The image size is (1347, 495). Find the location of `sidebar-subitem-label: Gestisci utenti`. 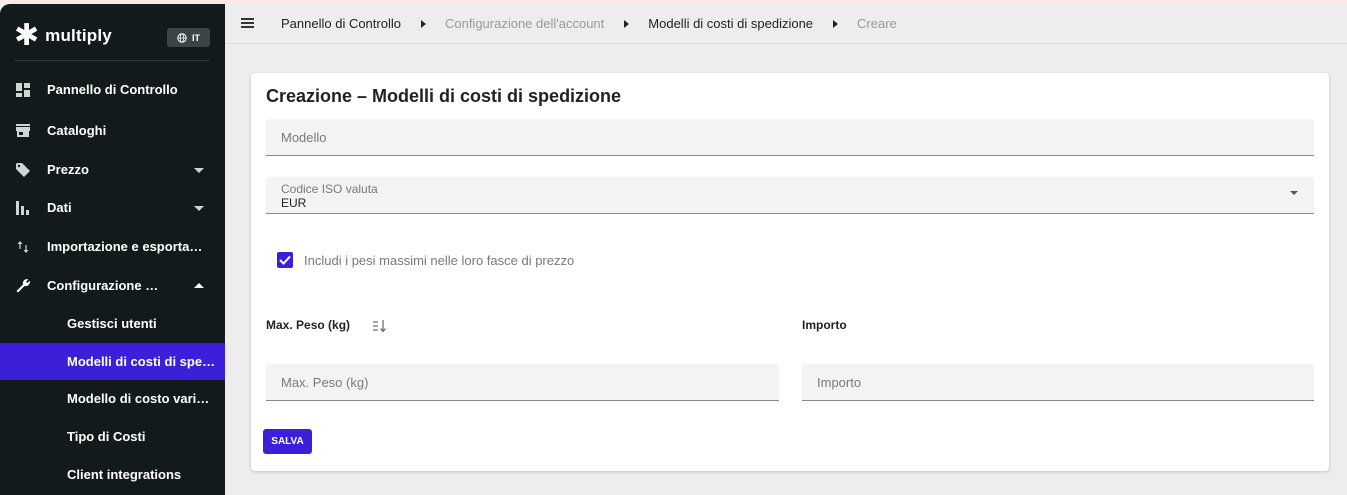

sidebar-subitem-label: Gestisci utenti is located at coordinates (112, 323).